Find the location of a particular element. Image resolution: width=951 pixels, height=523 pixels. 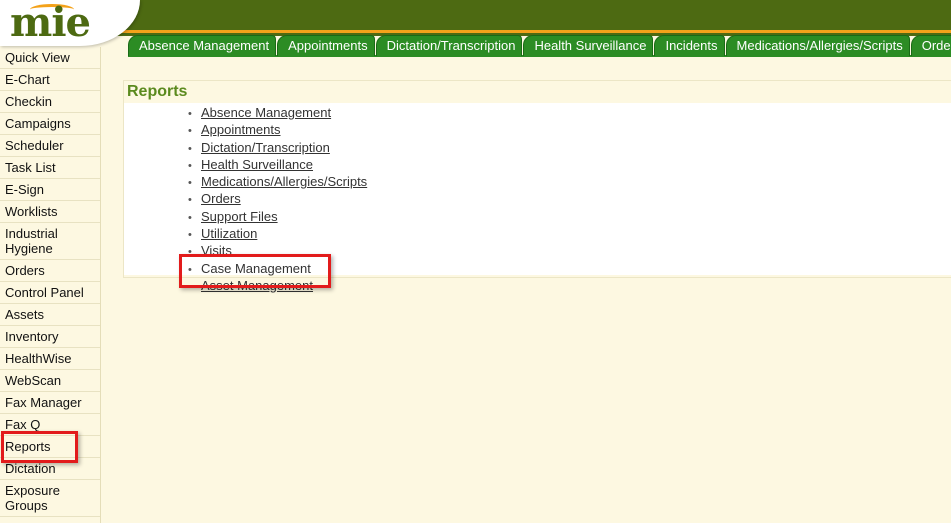

list-item: • Health Surveillance is located at coordinates (277, 165).